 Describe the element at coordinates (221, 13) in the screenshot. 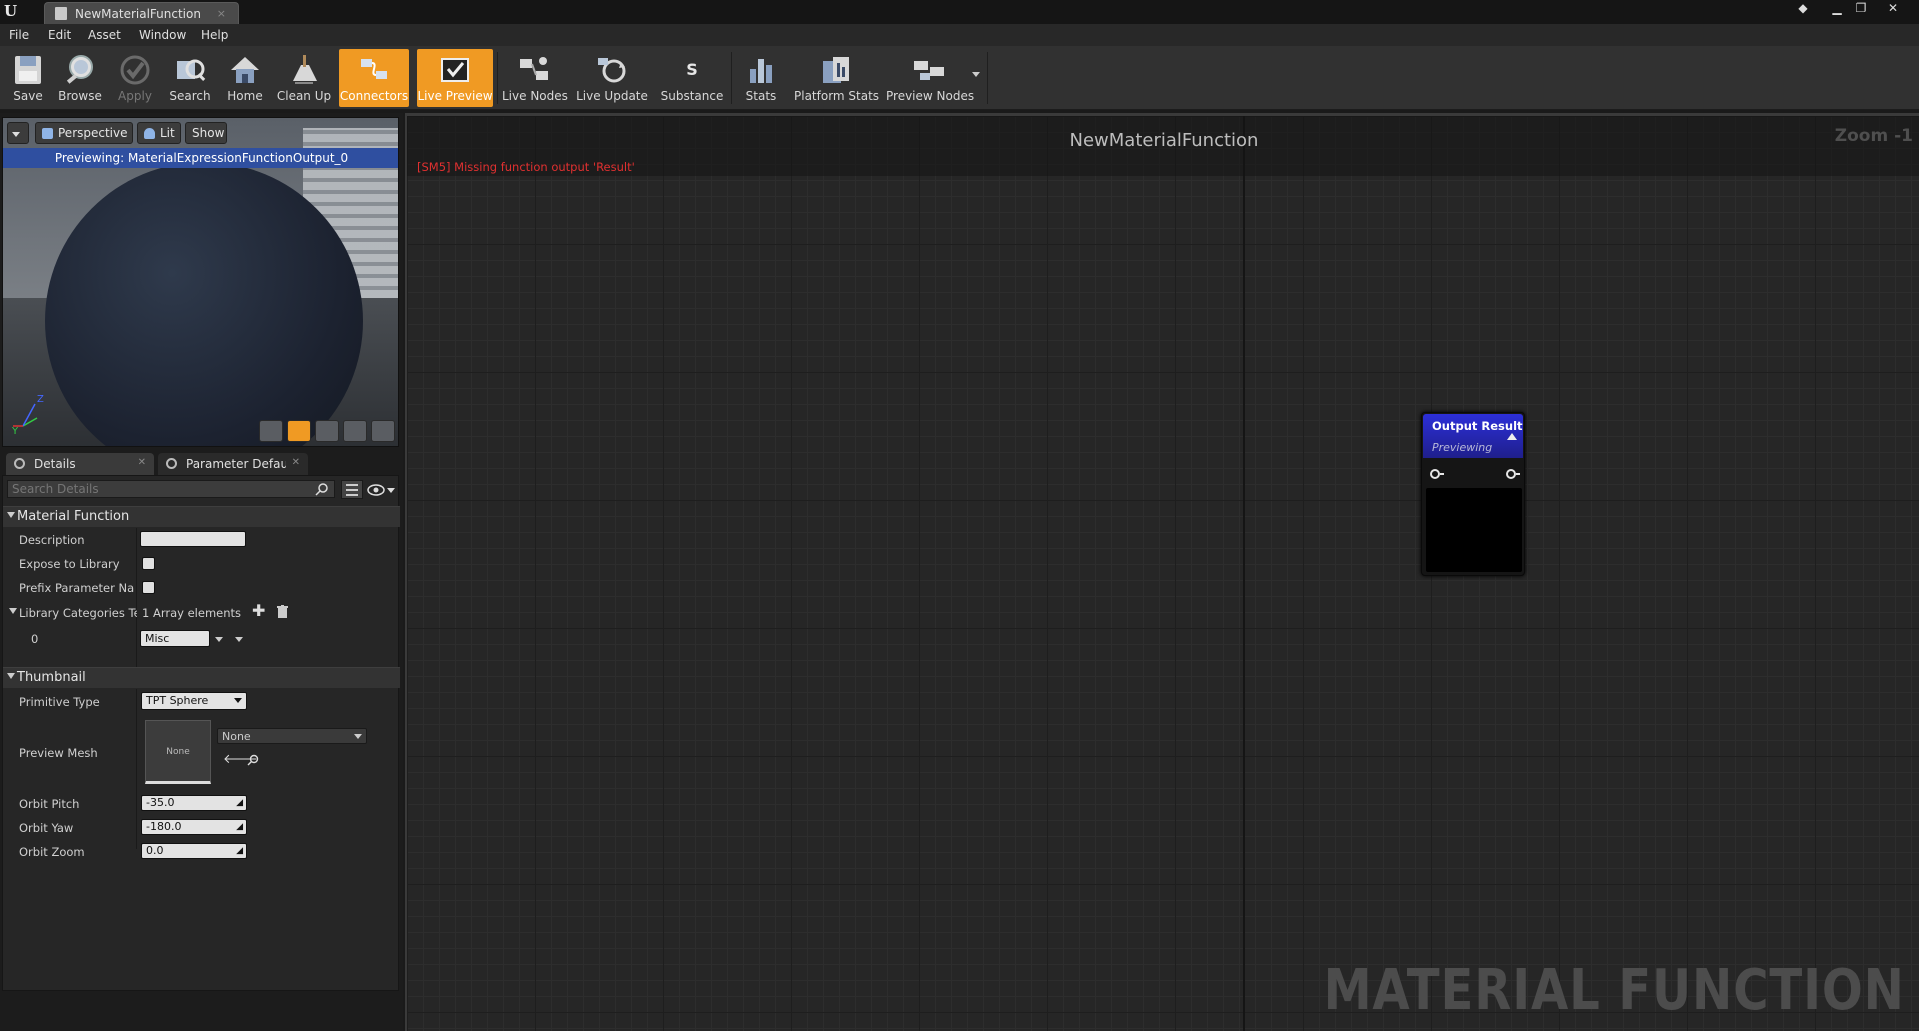

I see `close-tab-icon: ×` at that location.